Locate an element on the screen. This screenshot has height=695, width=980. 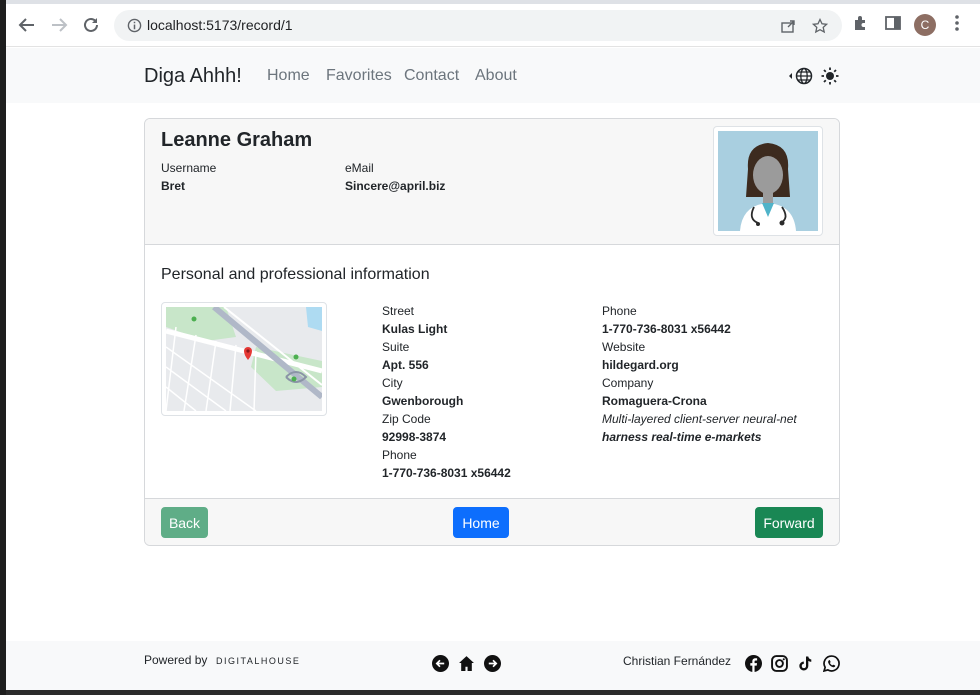
powered-by-text: Powered by is located at coordinates (176, 660).